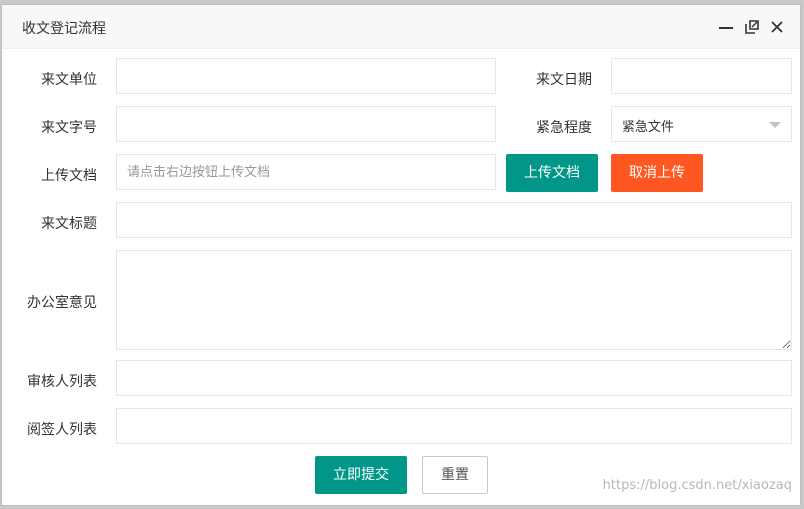 The width and height of the screenshot is (804, 509). What do you see at coordinates (306, 76) in the screenshot?
I see `source-unit-input` at bounding box center [306, 76].